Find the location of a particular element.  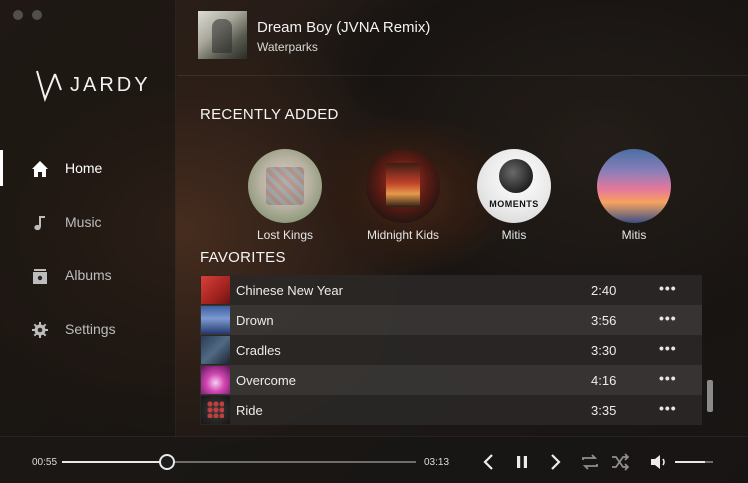

sidebar-item-settings: Settings is located at coordinates (88, 329).